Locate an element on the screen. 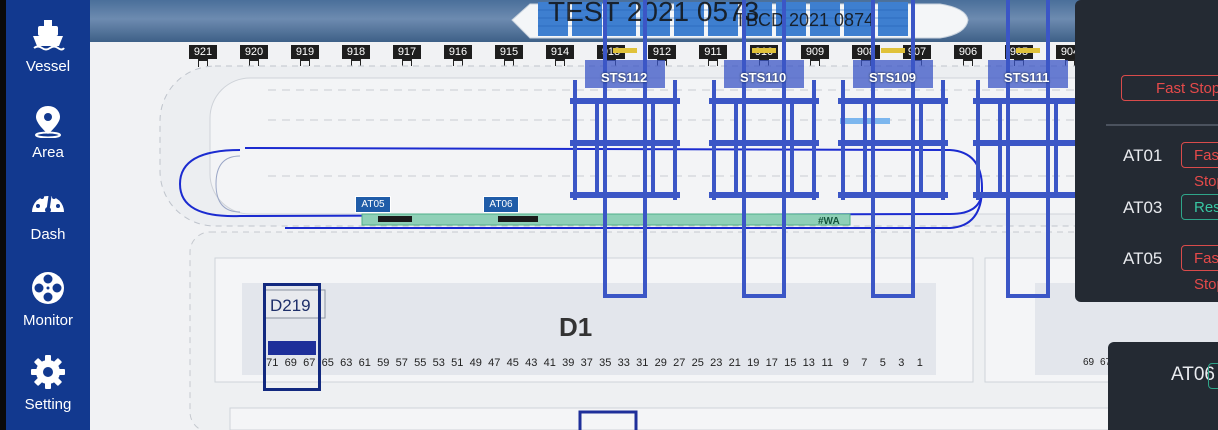  row-number: 59 is located at coordinates (383, 363).